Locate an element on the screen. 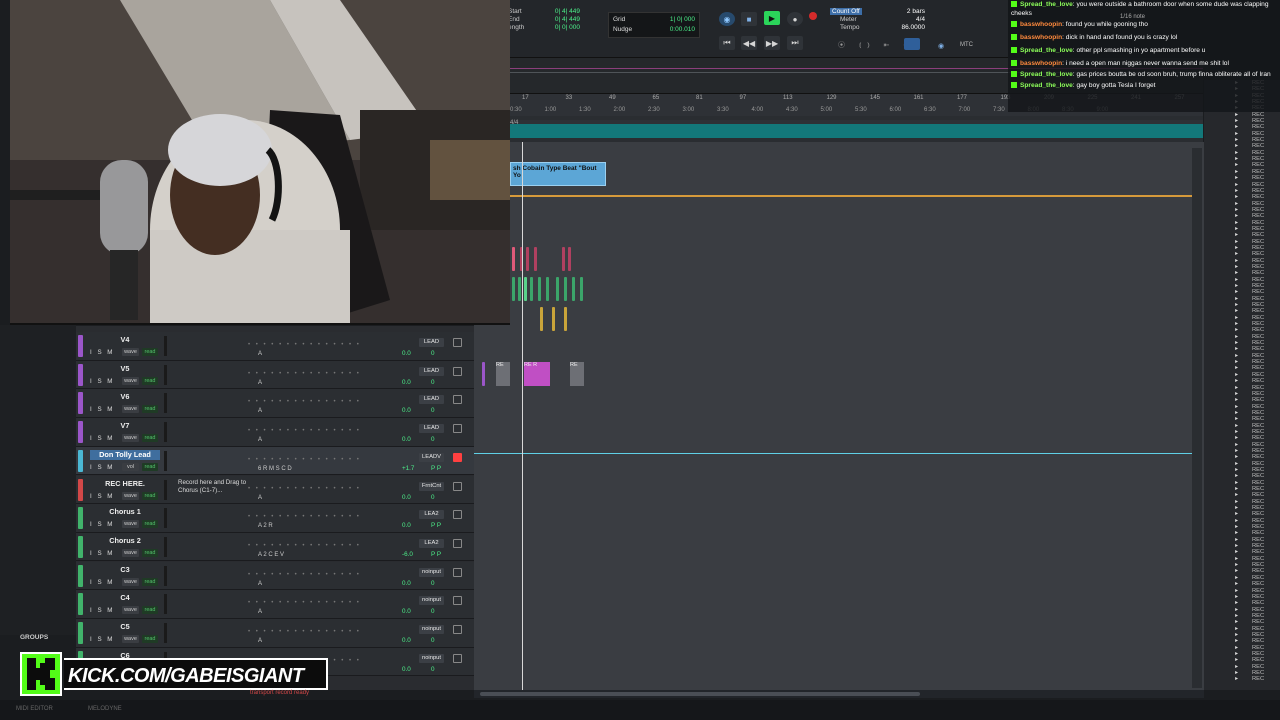 The image size is (1280, 720). tab-melodyne: MELODYNE is located at coordinates (105, 709).